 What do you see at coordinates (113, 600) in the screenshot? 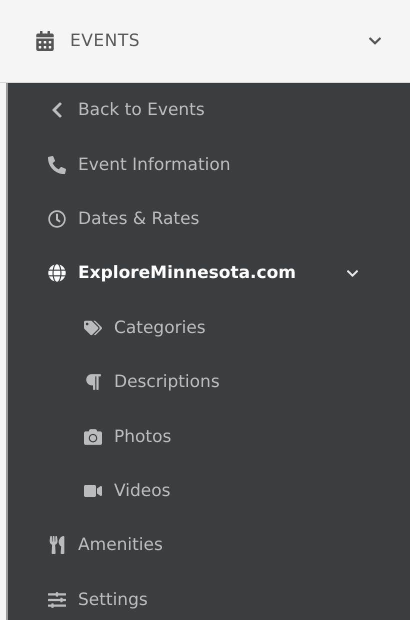
I see `menu-item: Settings` at bounding box center [113, 600].